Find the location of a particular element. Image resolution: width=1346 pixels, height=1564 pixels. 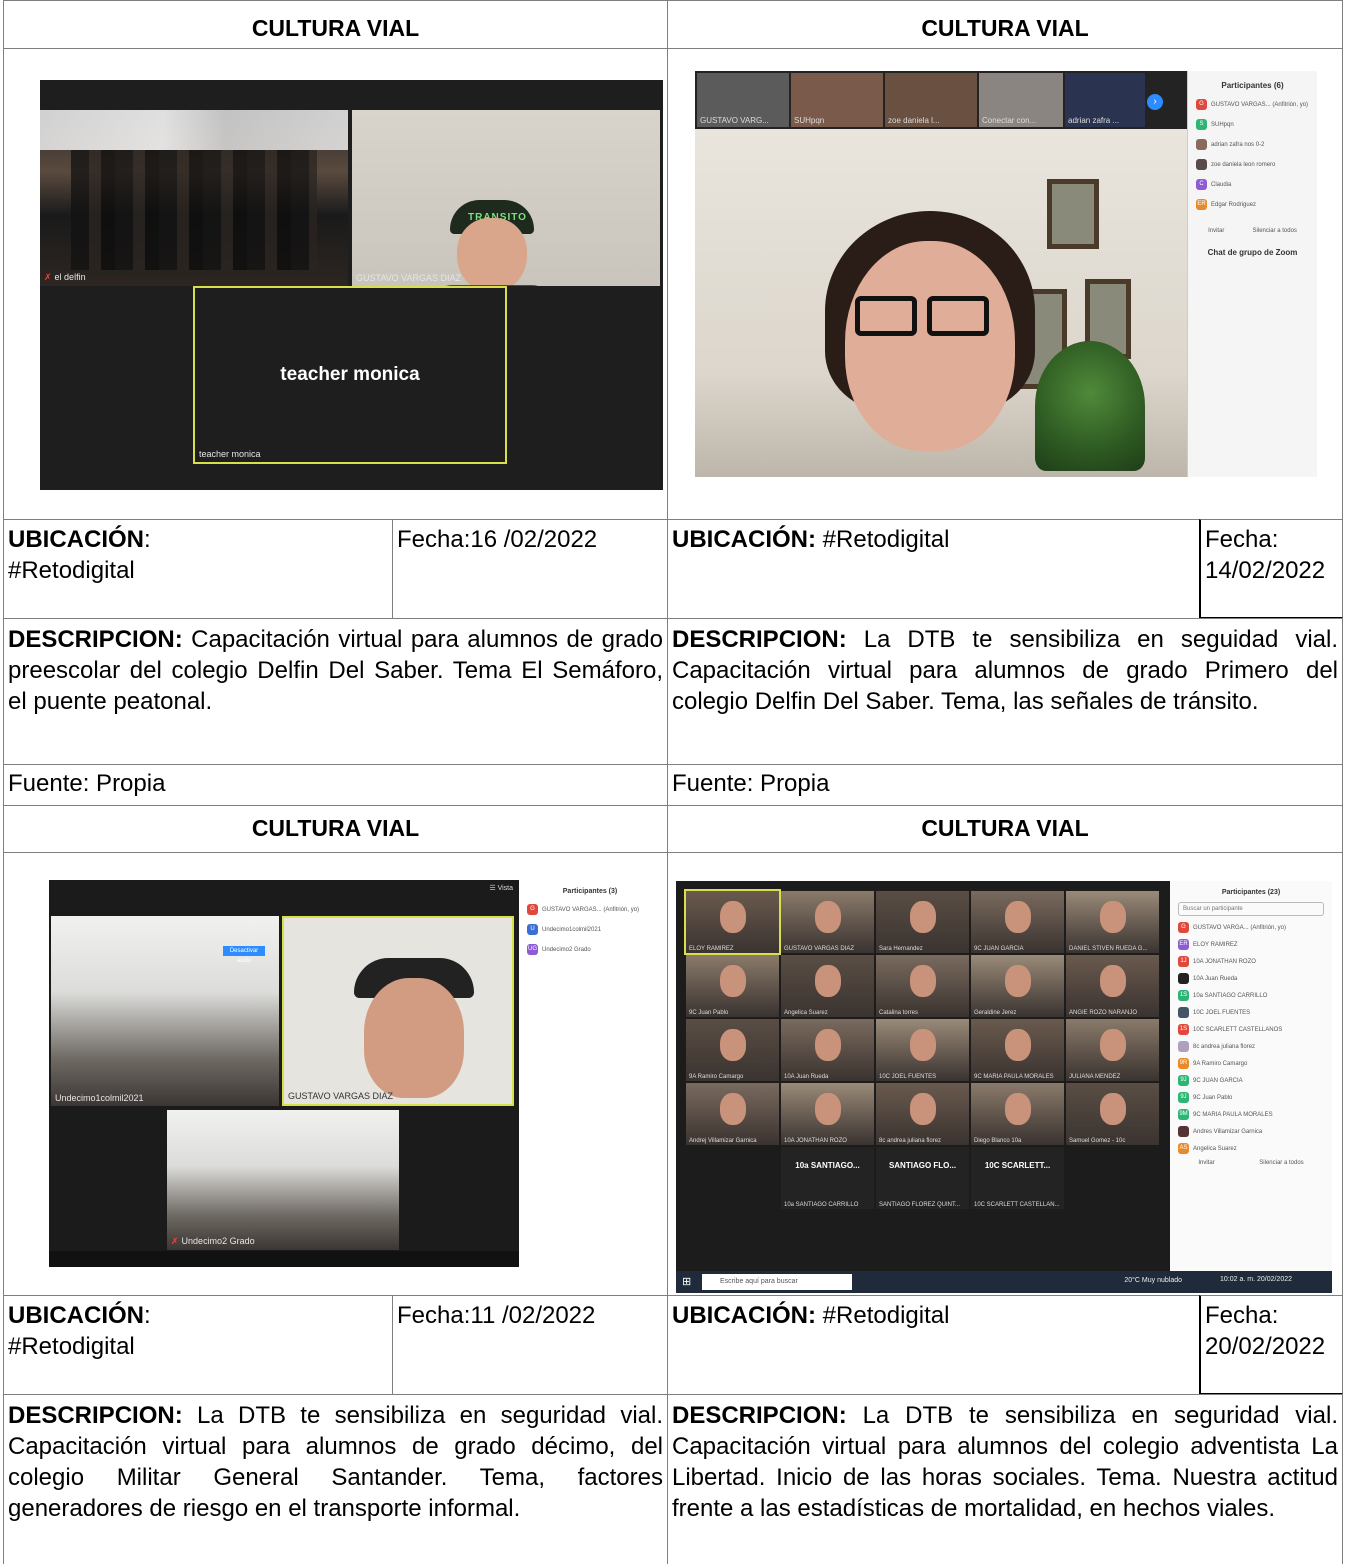

deactivate-audio-button: Desactivar audio is located at coordinates (244, 955).